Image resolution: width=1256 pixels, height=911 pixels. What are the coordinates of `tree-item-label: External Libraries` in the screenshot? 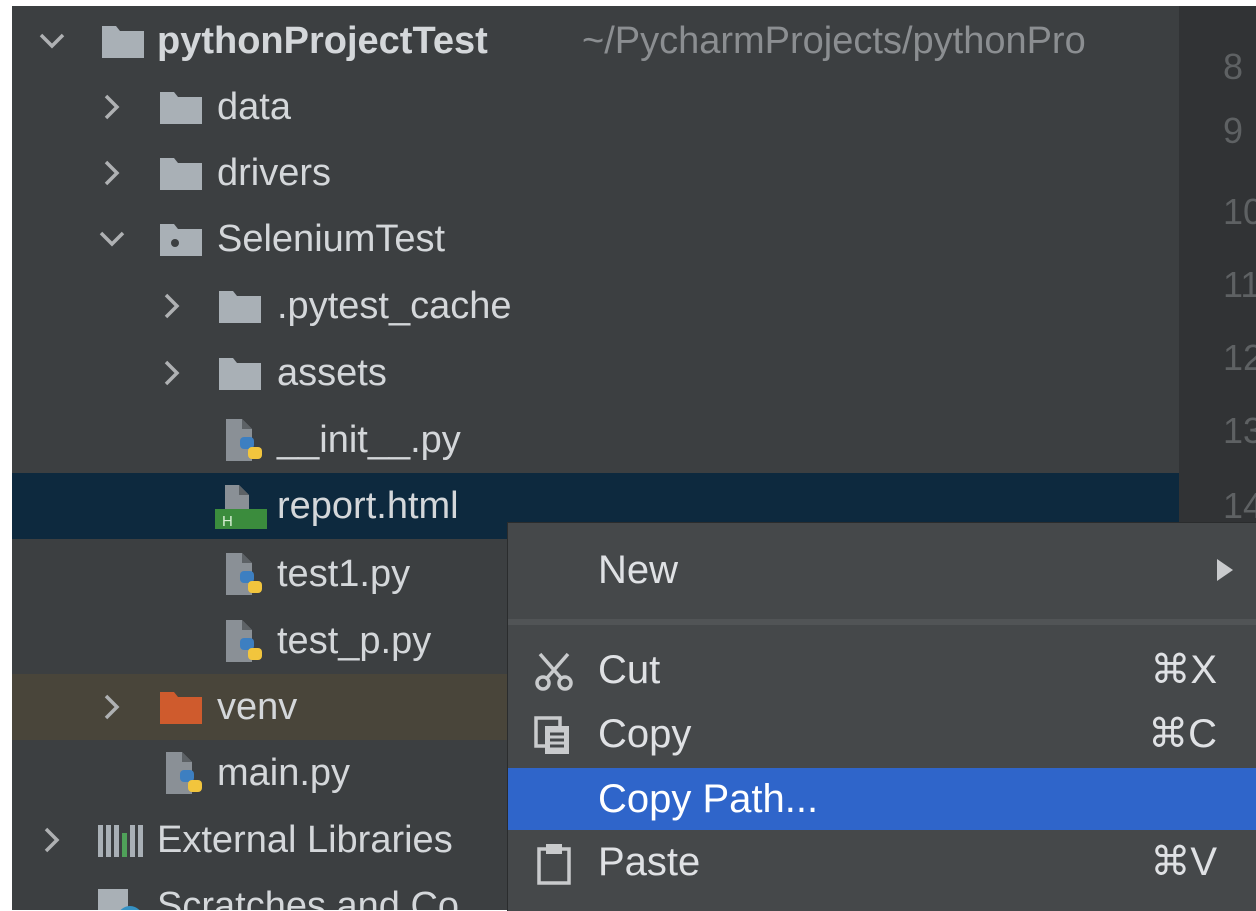 It's located at (305, 840).